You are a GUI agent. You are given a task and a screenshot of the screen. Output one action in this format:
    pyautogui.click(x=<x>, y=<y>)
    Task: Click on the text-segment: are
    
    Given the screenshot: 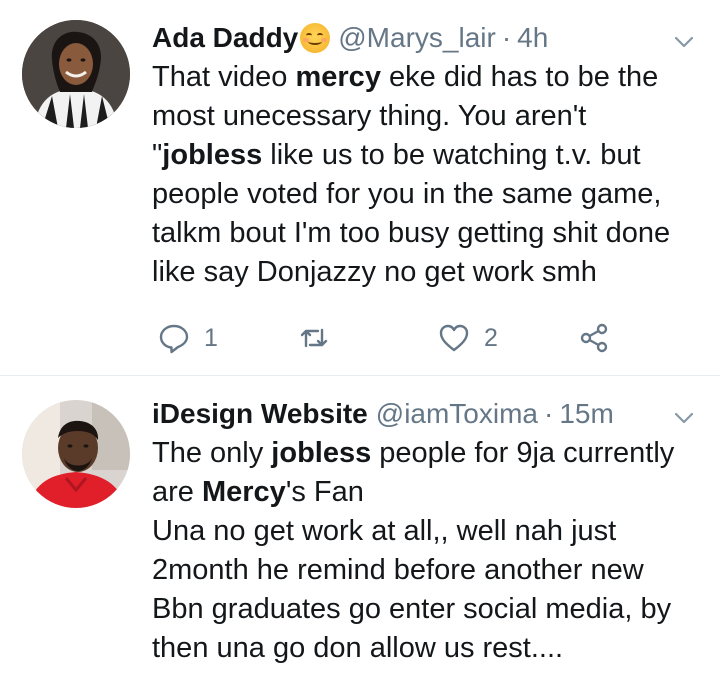 What is the action you would take?
    pyautogui.click(x=177, y=492)
    